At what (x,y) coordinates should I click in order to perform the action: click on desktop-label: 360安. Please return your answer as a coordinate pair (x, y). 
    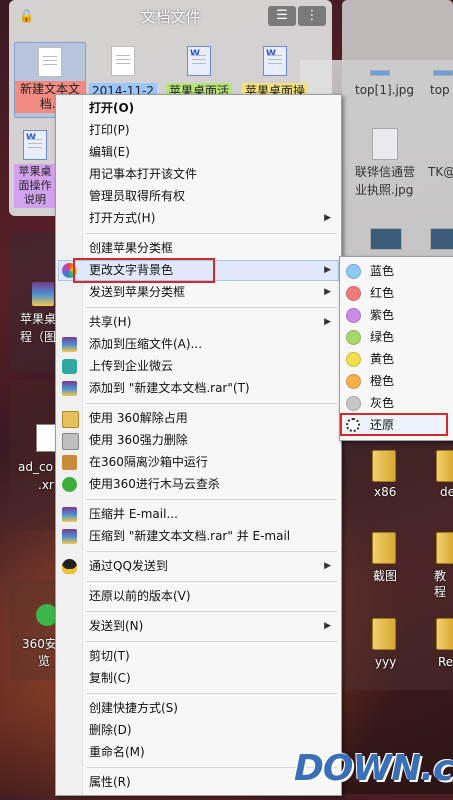
    Looking at the image, I should click on (39, 644).